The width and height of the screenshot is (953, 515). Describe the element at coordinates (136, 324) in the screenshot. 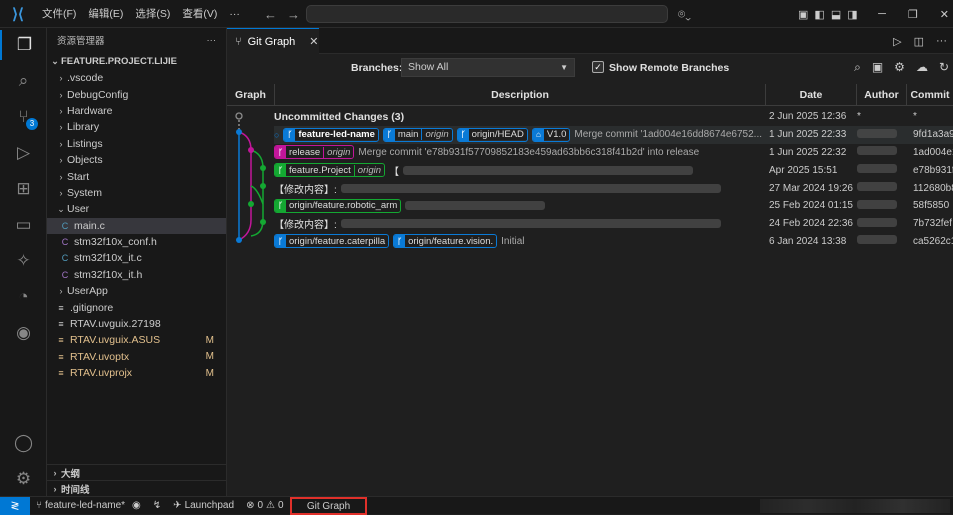

I see `tree-item-uvguix-27198: ≡ RTAV.uvguix.27198` at that location.